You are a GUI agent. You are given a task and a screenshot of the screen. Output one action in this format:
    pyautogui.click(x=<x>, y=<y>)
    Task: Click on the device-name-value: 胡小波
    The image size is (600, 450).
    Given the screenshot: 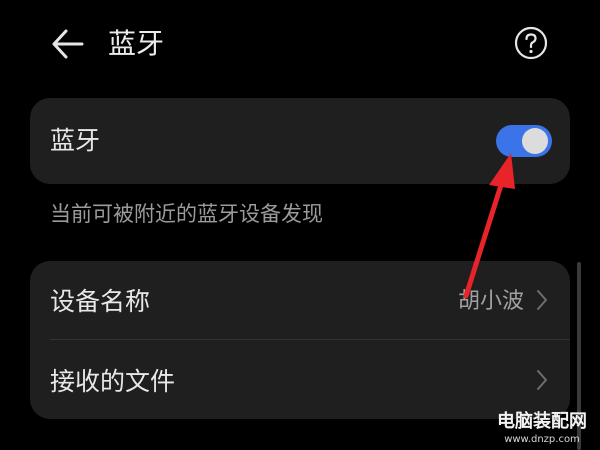 What is the action you would take?
    pyautogui.click(x=490, y=301)
    